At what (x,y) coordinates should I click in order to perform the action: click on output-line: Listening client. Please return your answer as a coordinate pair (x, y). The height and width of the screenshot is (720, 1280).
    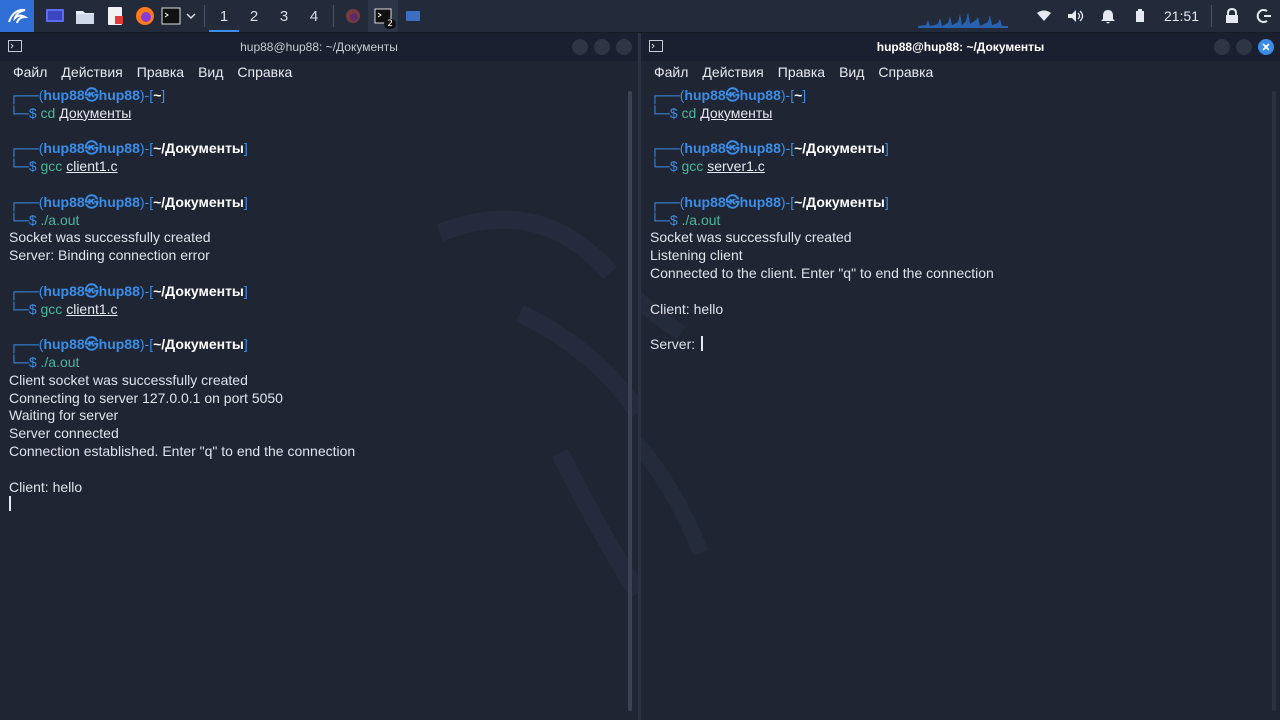
    Looking at the image, I should click on (696, 255).